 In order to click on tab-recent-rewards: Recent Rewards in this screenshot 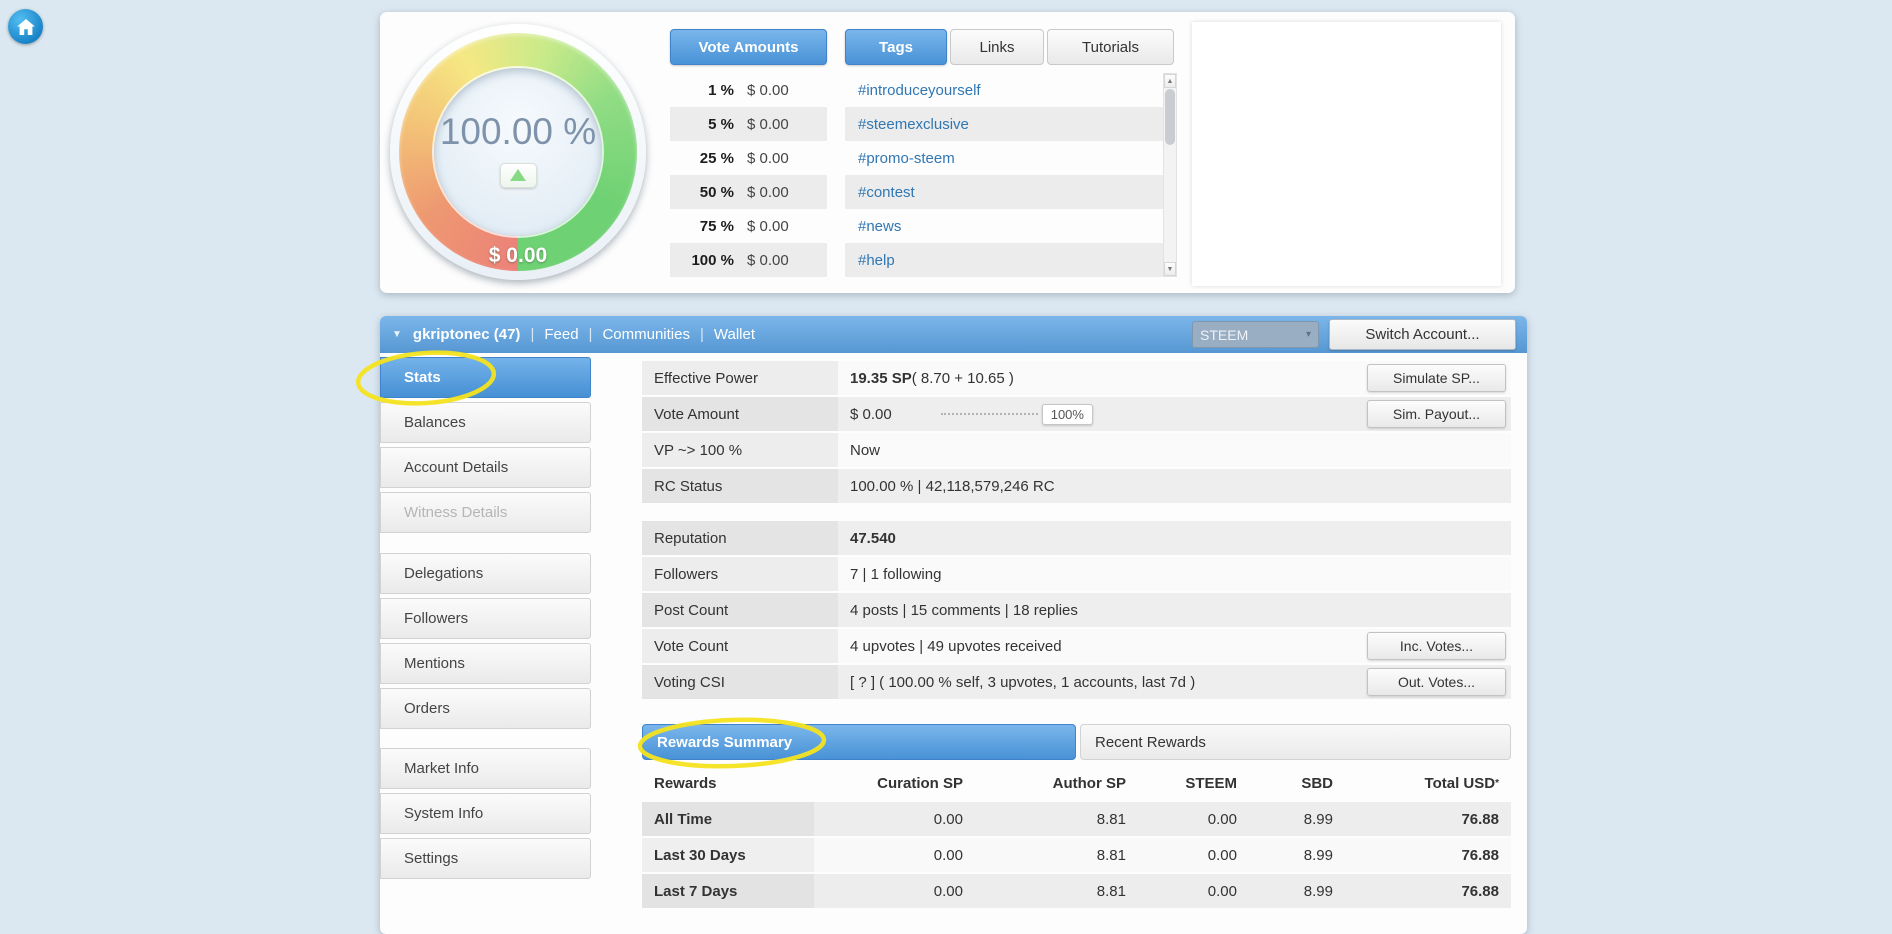, I will do `click(1295, 742)`.